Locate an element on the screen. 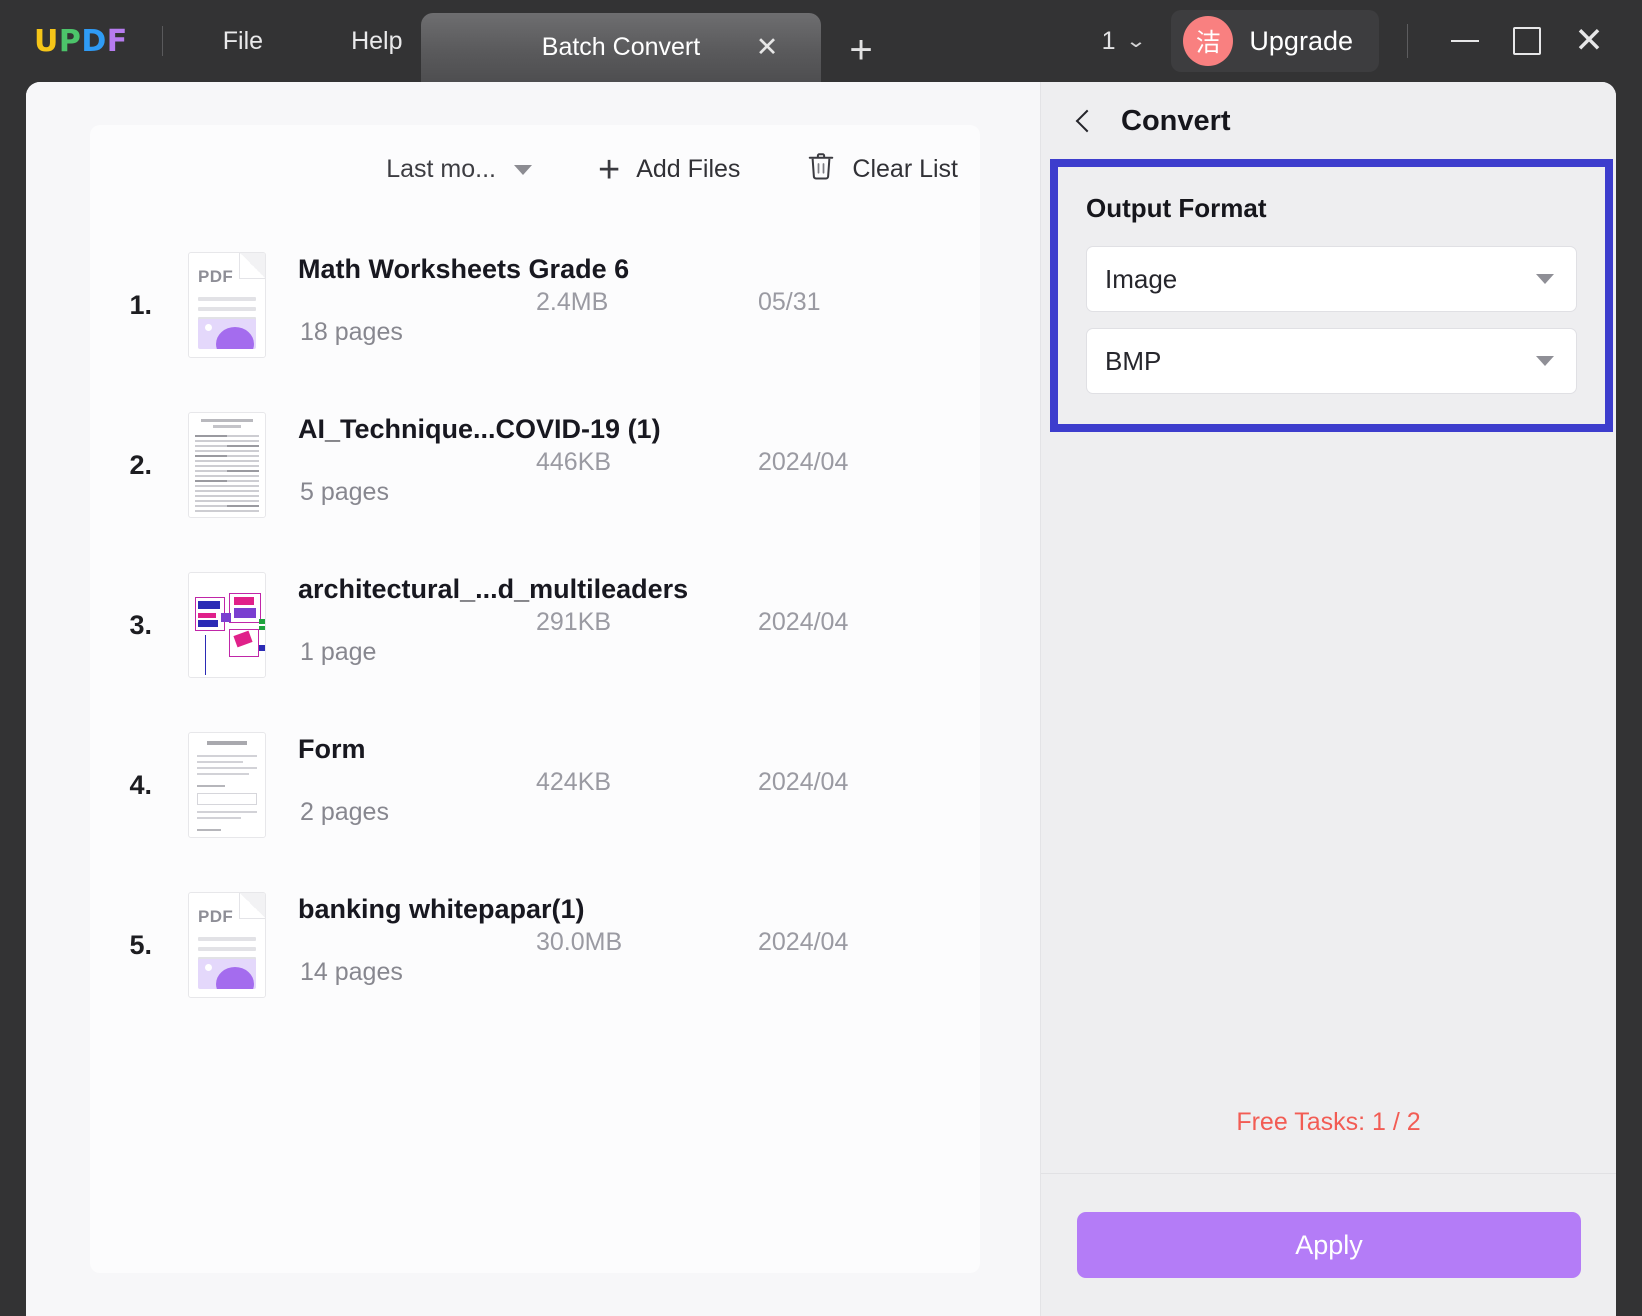 The height and width of the screenshot is (1316, 1642). new-tab-plus-icon: + is located at coordinates (861, 52).